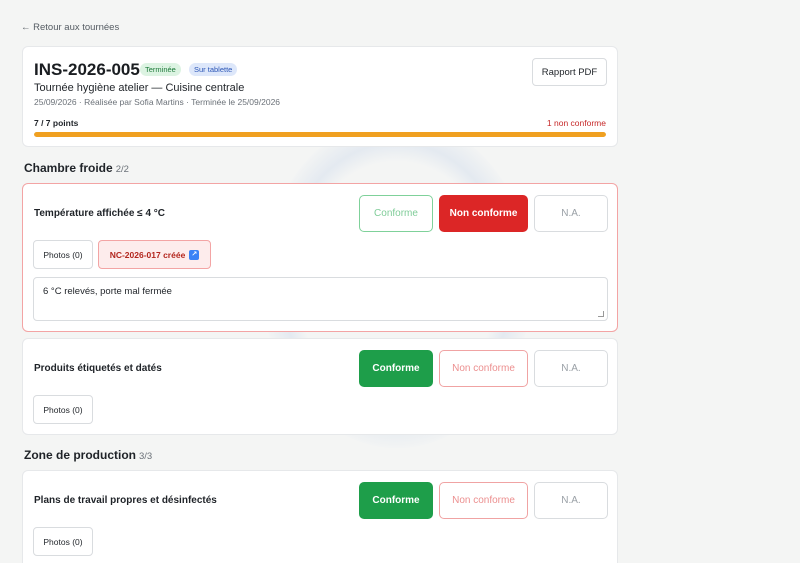 Image resolution: width=800 pixels, height=563 pixels. Describe the element at coordinates (87, 69) in the screenshot. I see `inspection-id: INS-2026-005` at that location.